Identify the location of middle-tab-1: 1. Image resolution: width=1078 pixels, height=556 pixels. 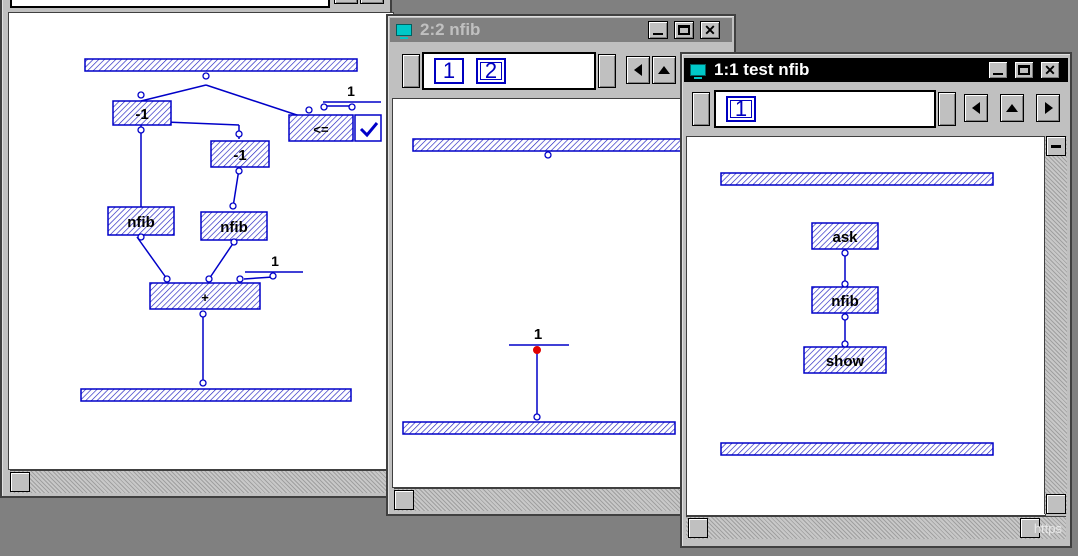
(449, 71).